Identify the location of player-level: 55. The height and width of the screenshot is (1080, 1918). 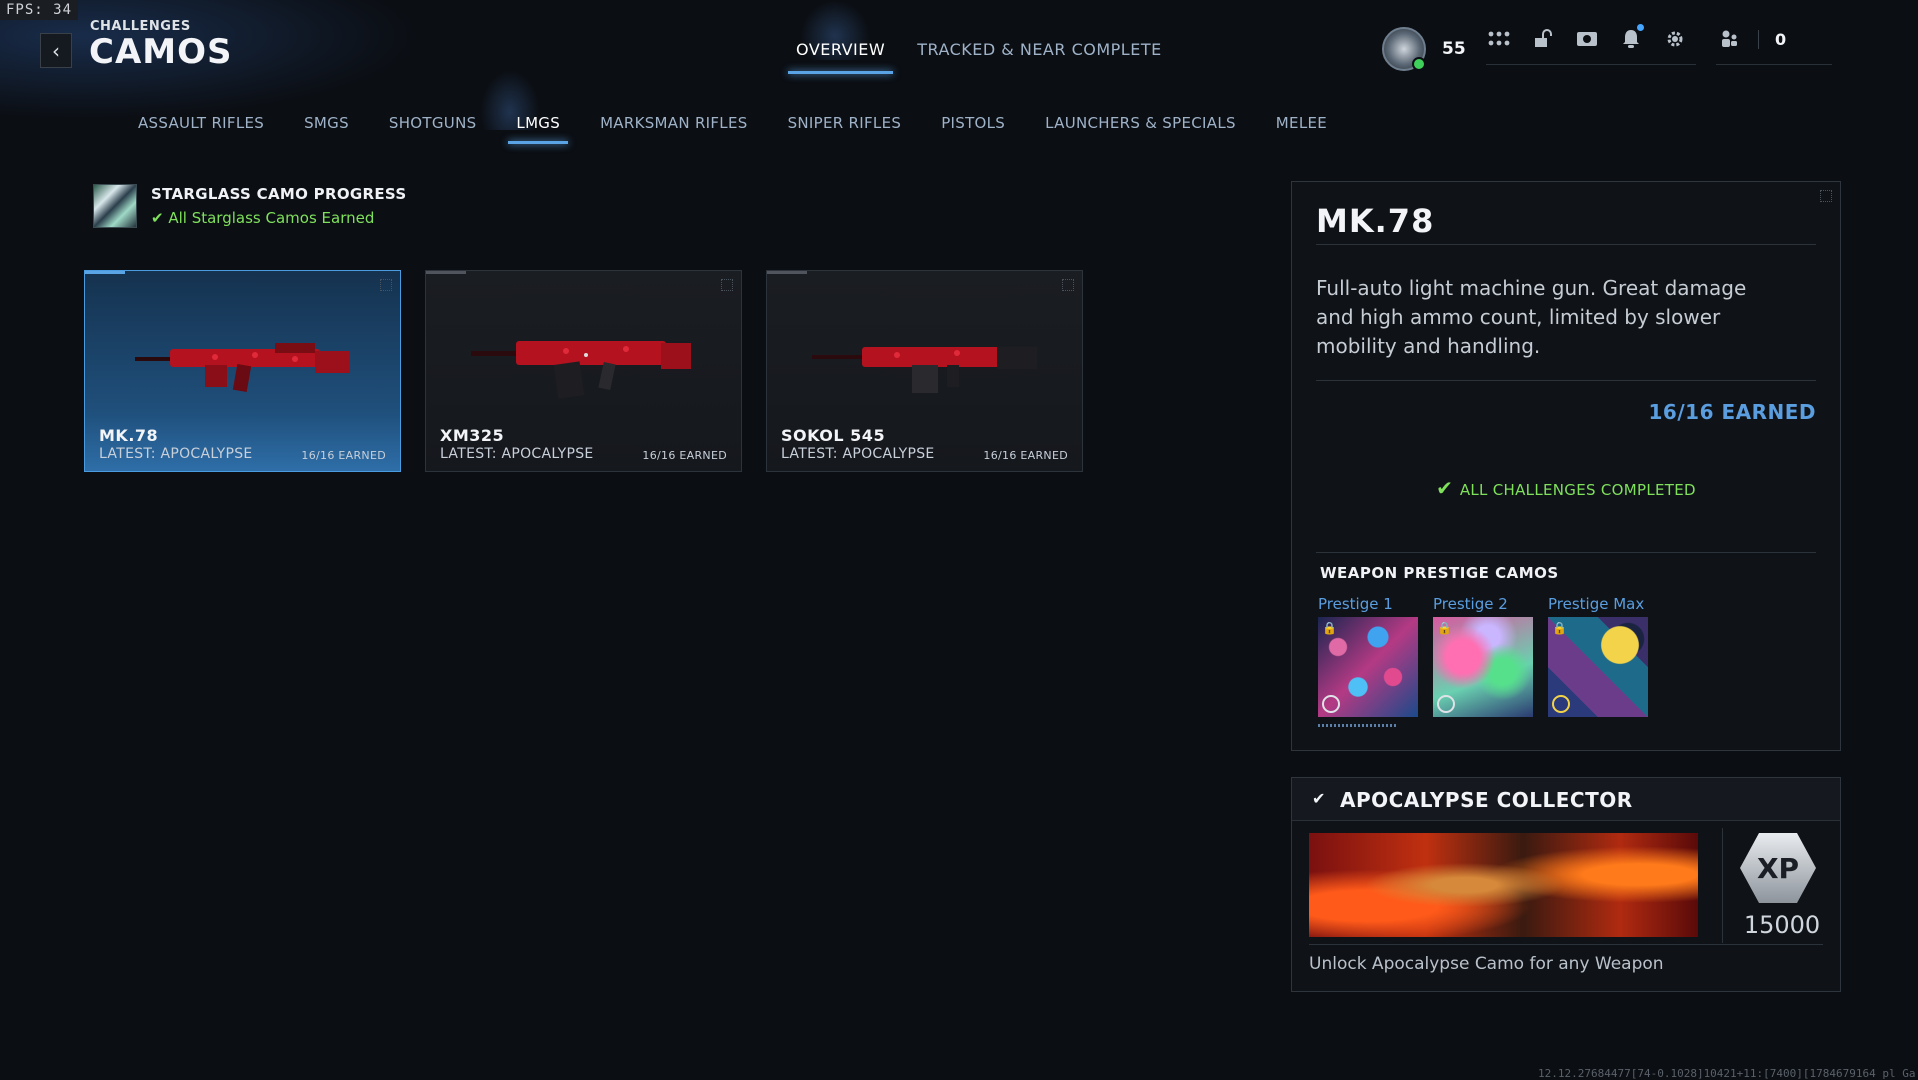
(1454, 49).